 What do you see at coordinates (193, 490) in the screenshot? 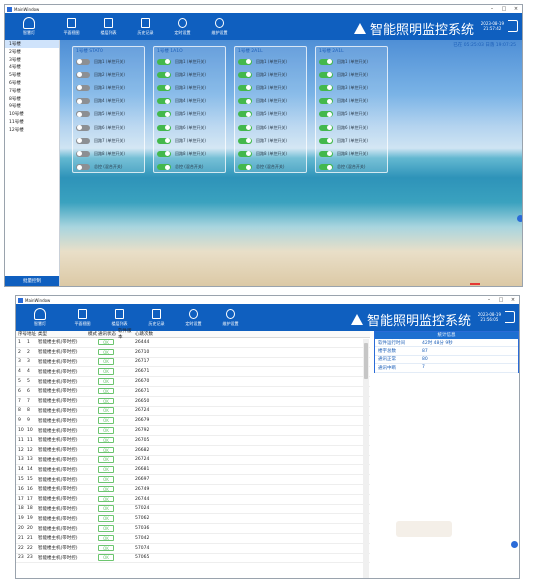
I see `table-row: 16 16 智能楼主机(带时控) OK 26749` at bounding box center [193, 490].